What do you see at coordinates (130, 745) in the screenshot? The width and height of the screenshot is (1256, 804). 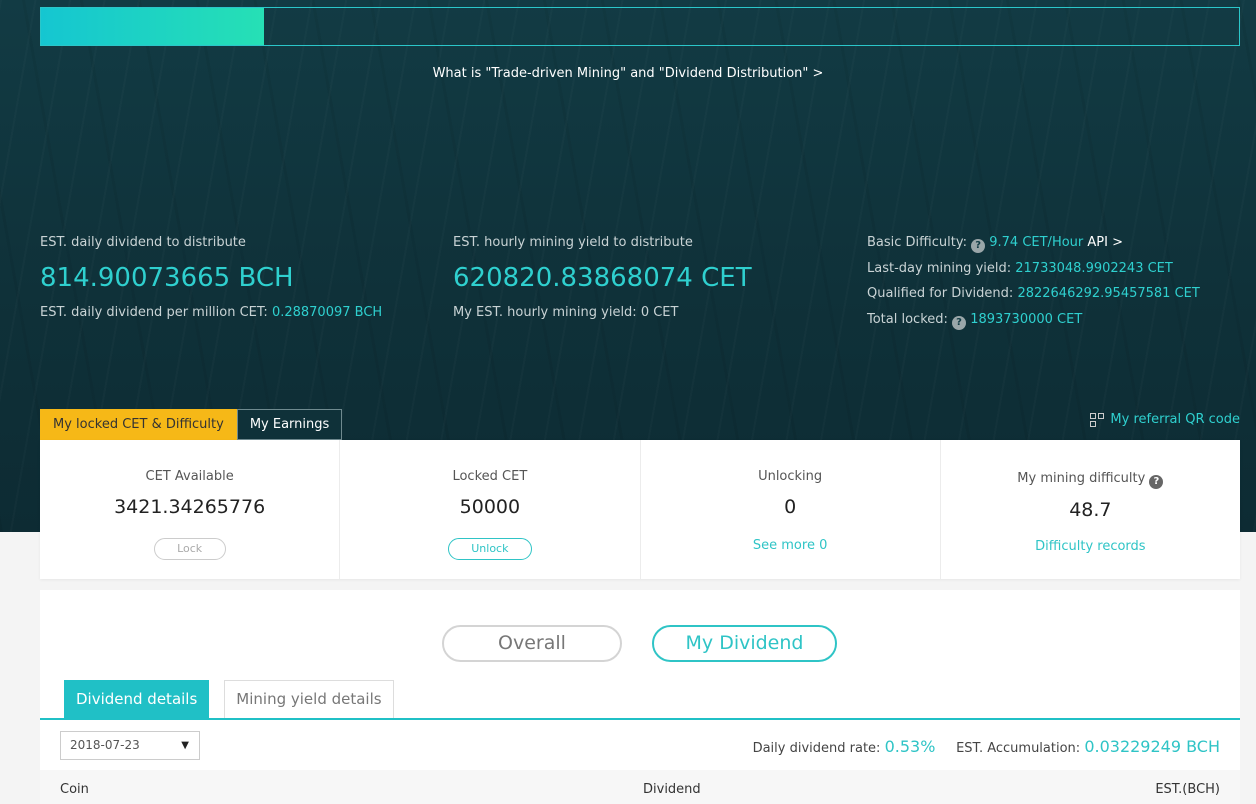 I see `date-select: 2018-07-23 ▼` at bounding box center [130, 745].